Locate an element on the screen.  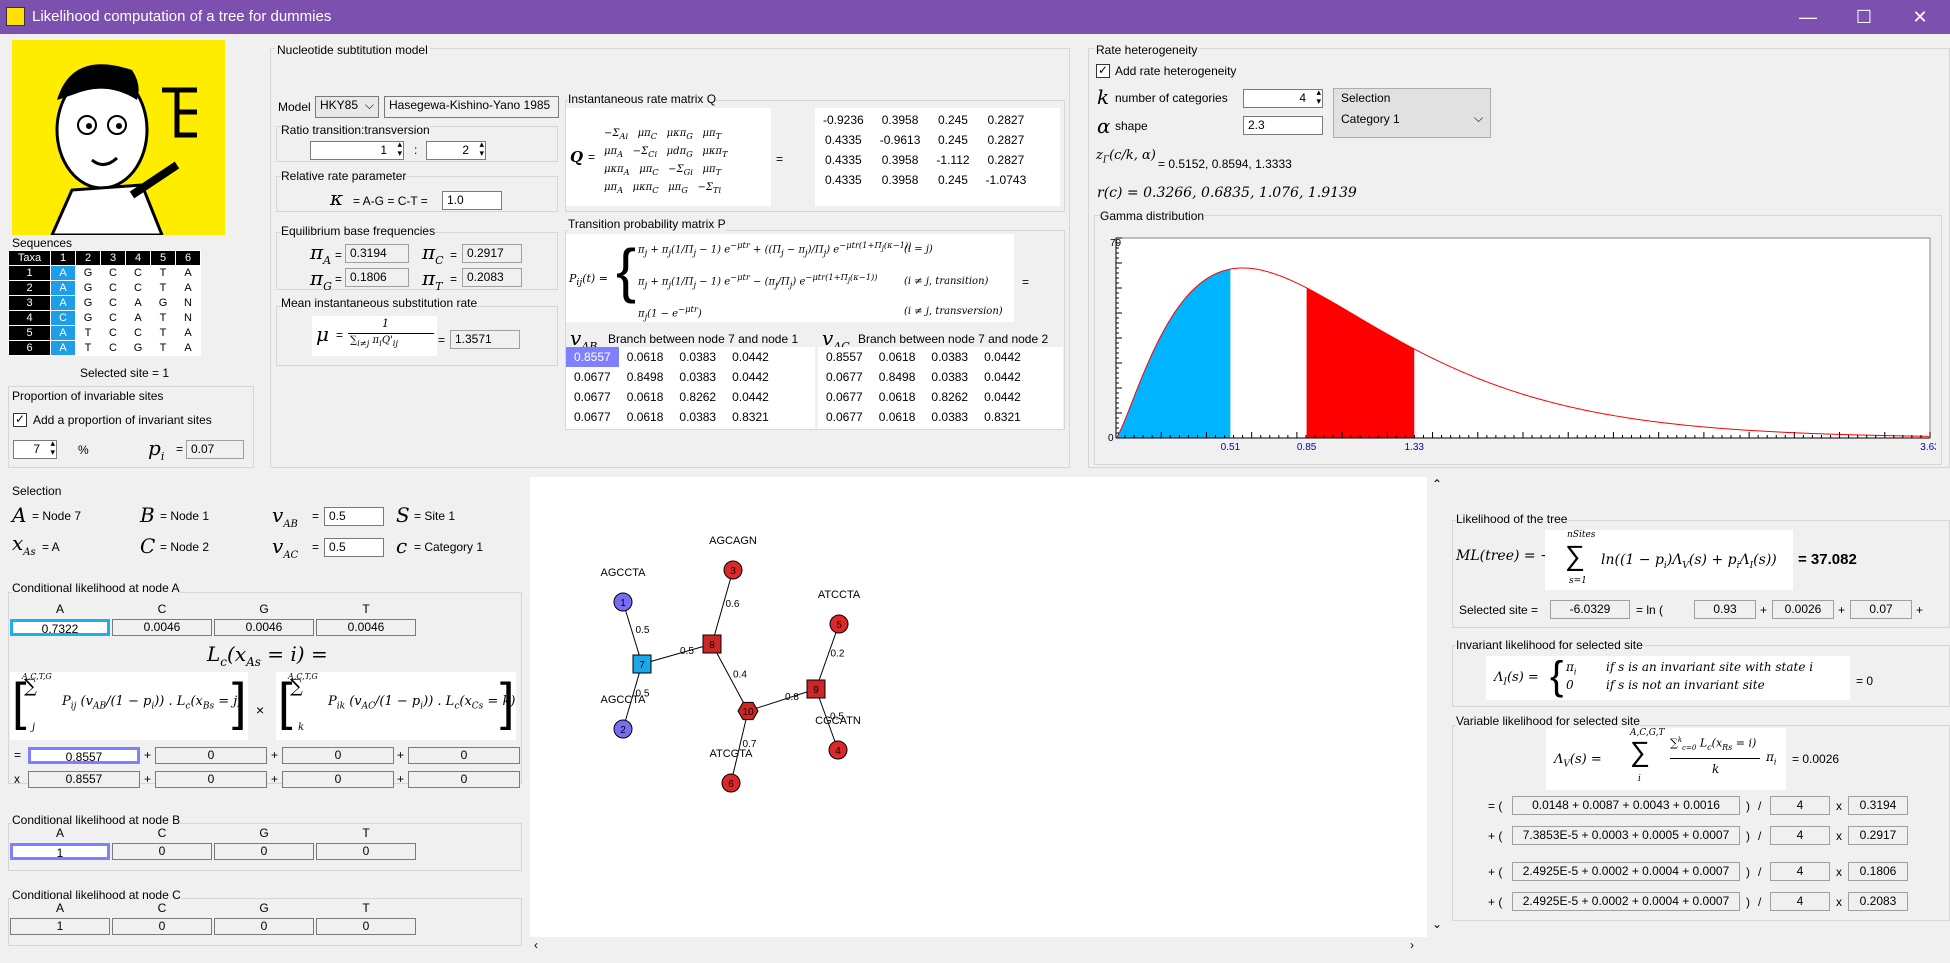
seq-header-cell: 6 is located at coordinates (188, 258).